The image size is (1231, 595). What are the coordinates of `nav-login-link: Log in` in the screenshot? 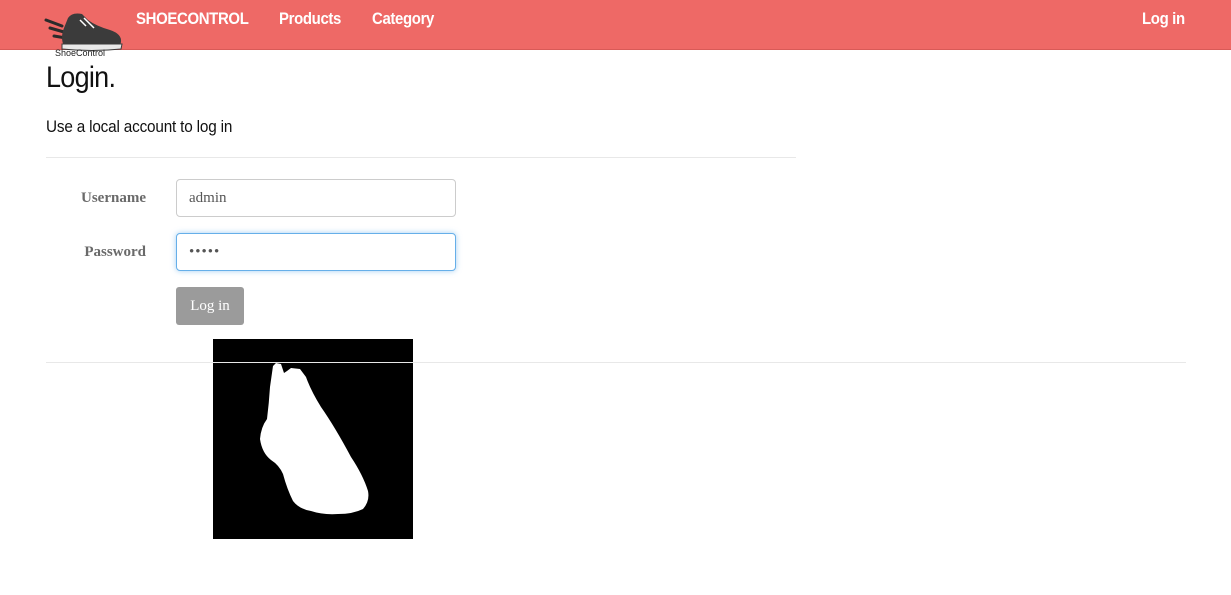 It's located at (1163, 19).